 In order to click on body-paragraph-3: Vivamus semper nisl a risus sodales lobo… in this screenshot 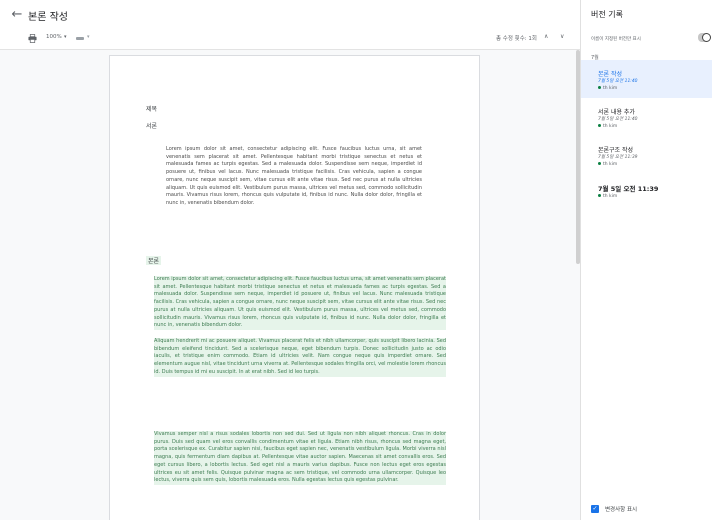, I will do `click(300, 458)`.